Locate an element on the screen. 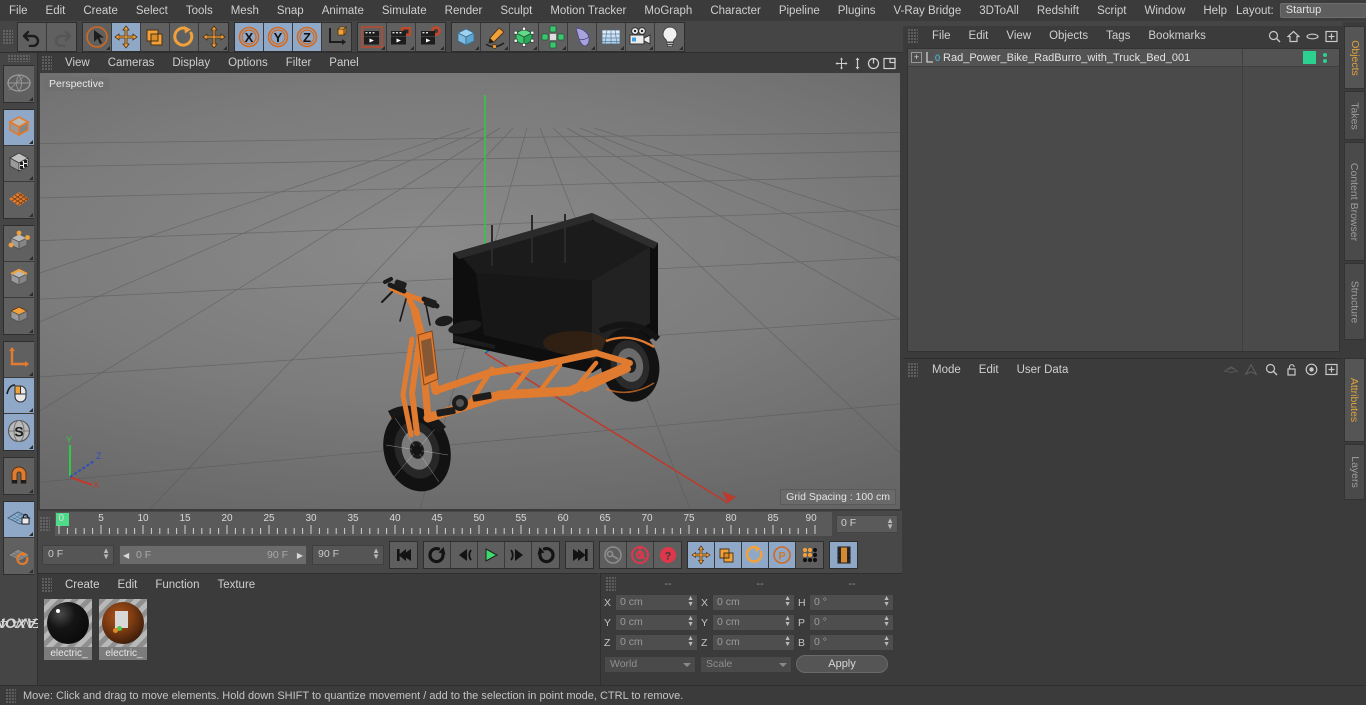 The width and height of the screenshot is (1366, 705). object-menu-bookmarks: Bookmarks is located at coordinates (1177, 36).